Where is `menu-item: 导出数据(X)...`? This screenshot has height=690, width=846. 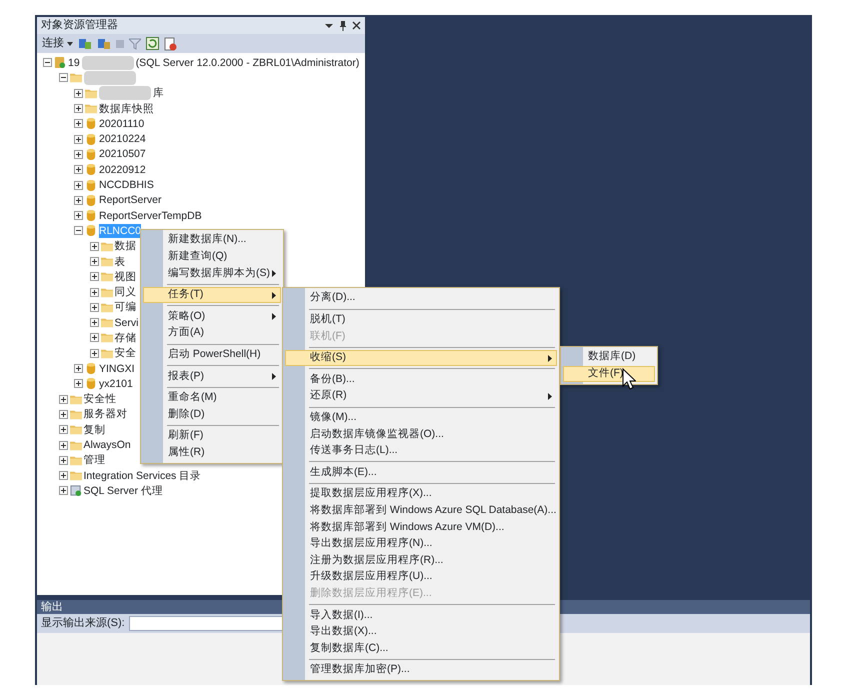 menu-item: 导出数据(X)... is located at coordinates (421, 632).